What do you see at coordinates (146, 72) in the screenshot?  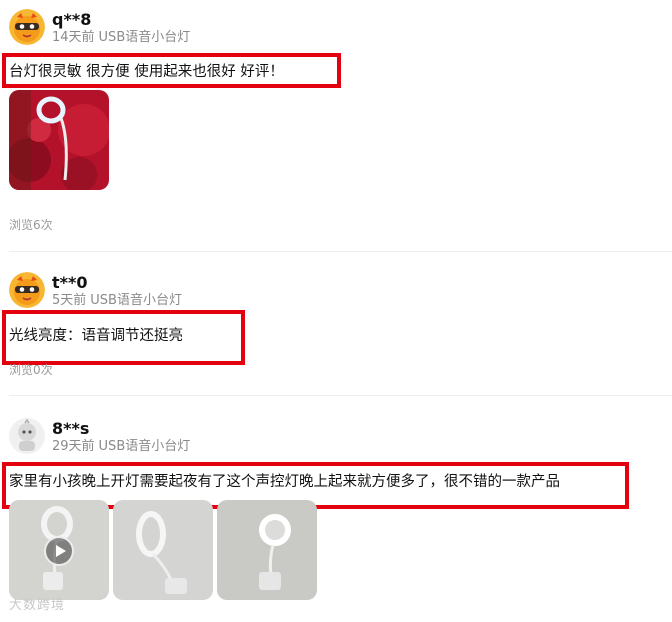 I see `review-content: 台灯很灵敏 很方便 使用起来也很好 好评！` at bounding box center [146, 72].